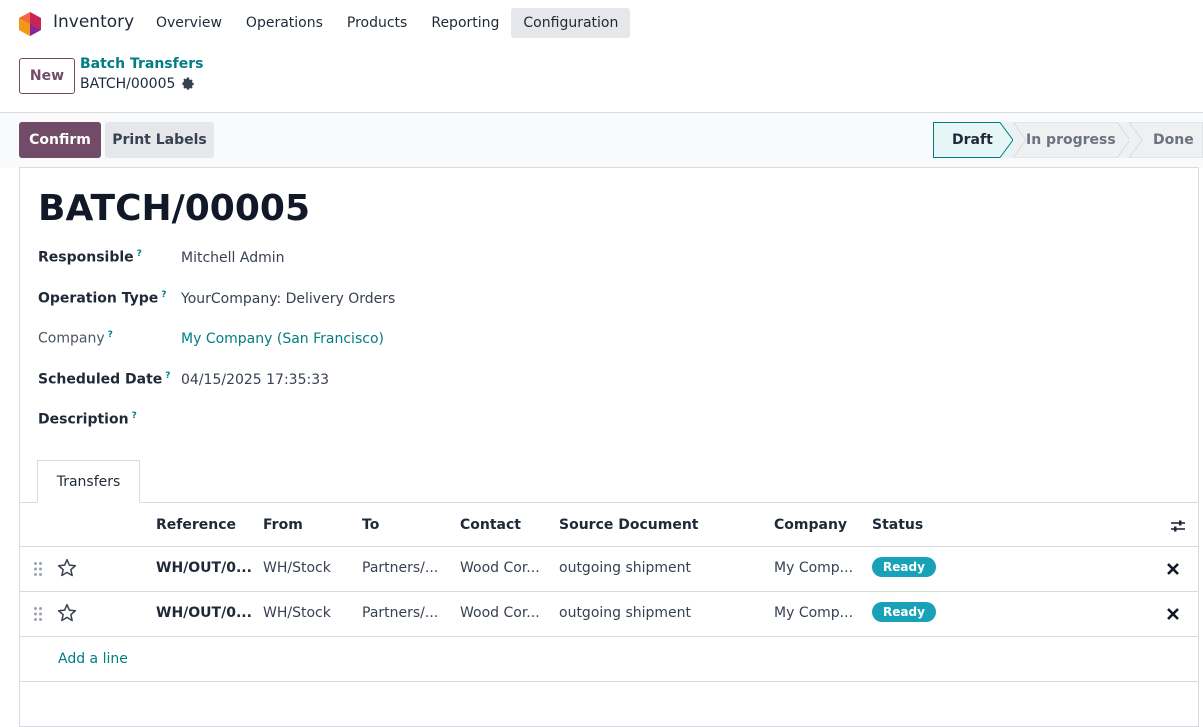 This screenshot has width=1203, height=727. I want to click on add-line-row: Add a line, so click(609, 659).